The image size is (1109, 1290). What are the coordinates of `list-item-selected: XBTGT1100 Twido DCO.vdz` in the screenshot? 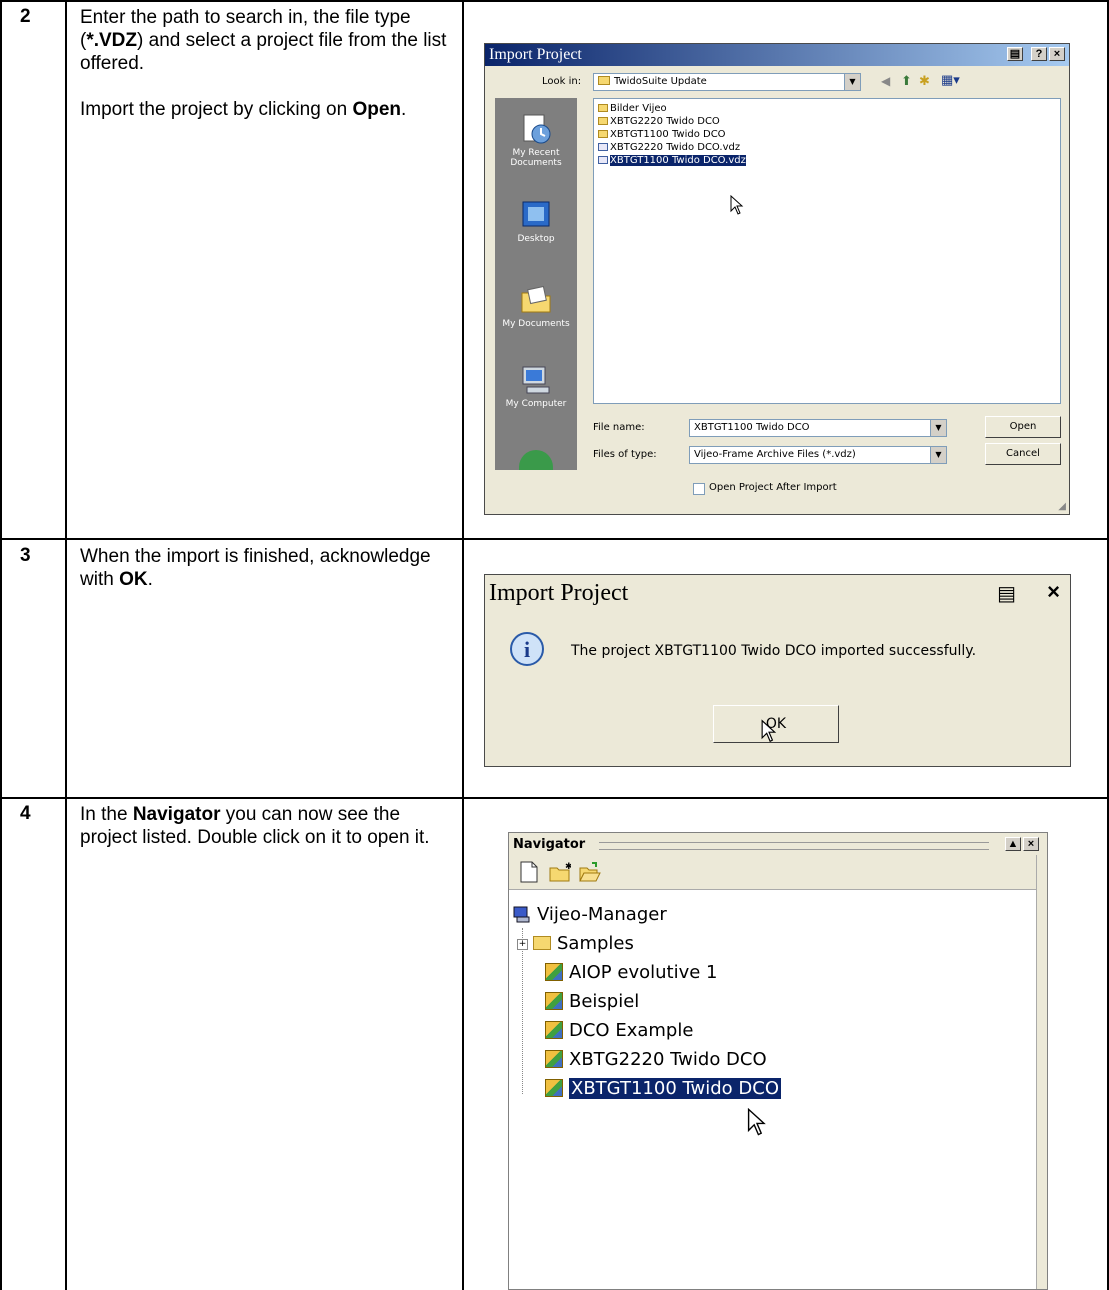 It's located at (672, 160).